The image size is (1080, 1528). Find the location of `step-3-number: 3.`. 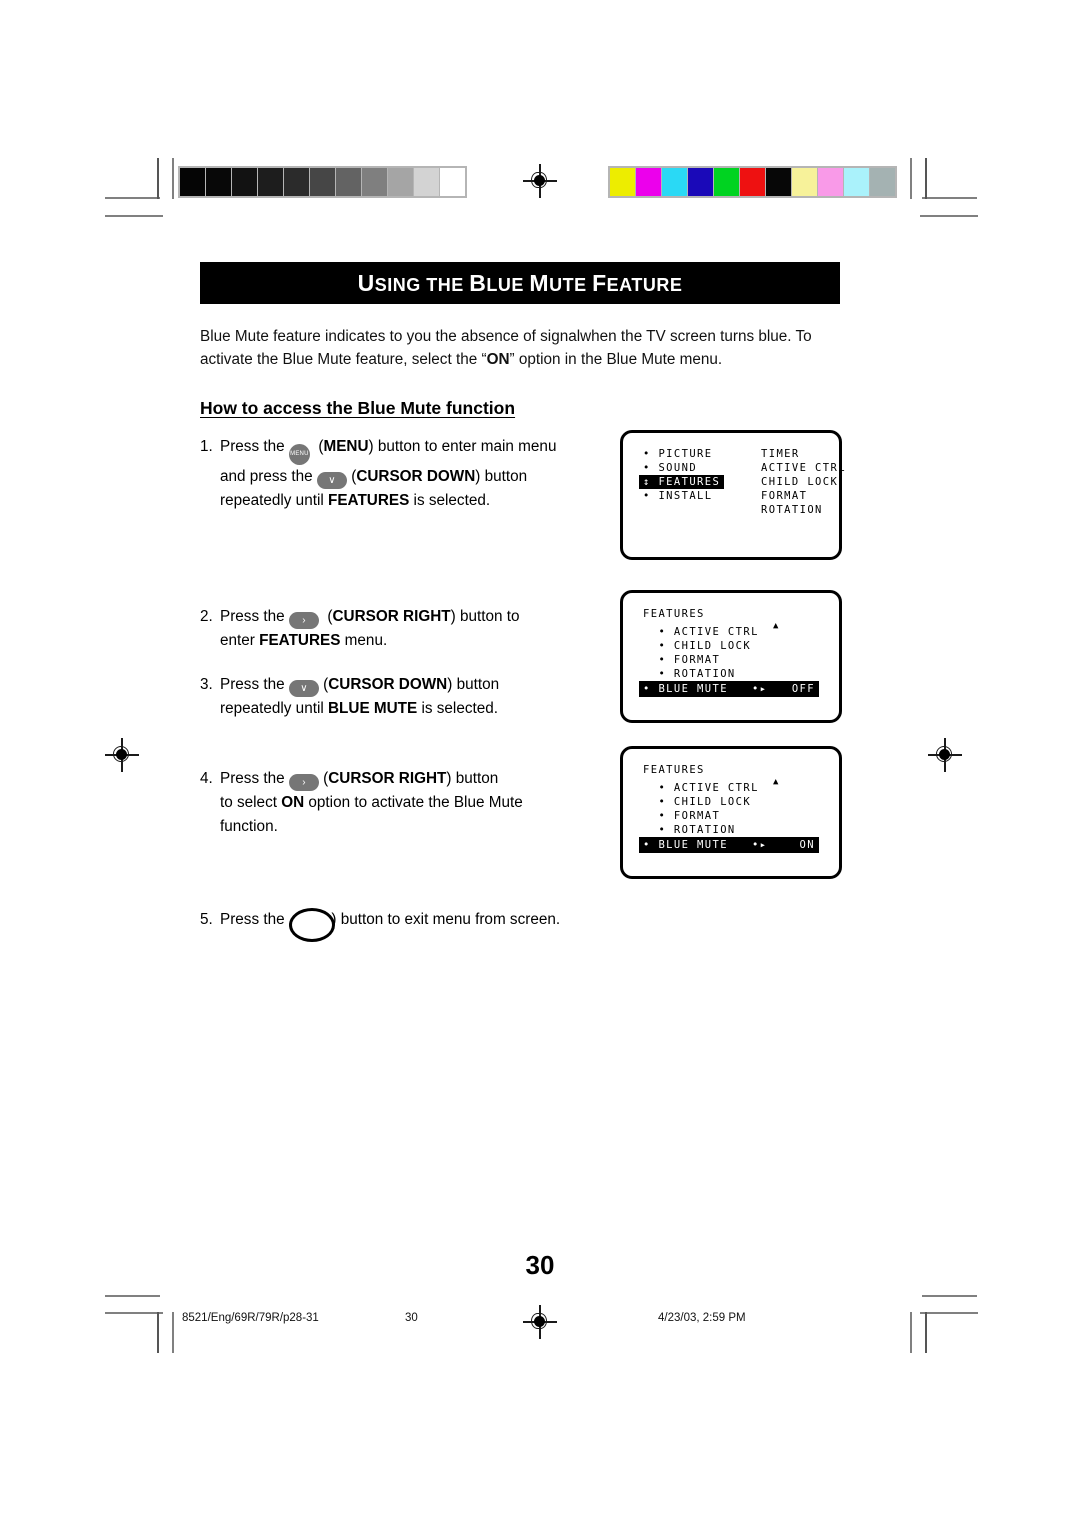

step-3-number: 3. is located at coordinates (206, 684).